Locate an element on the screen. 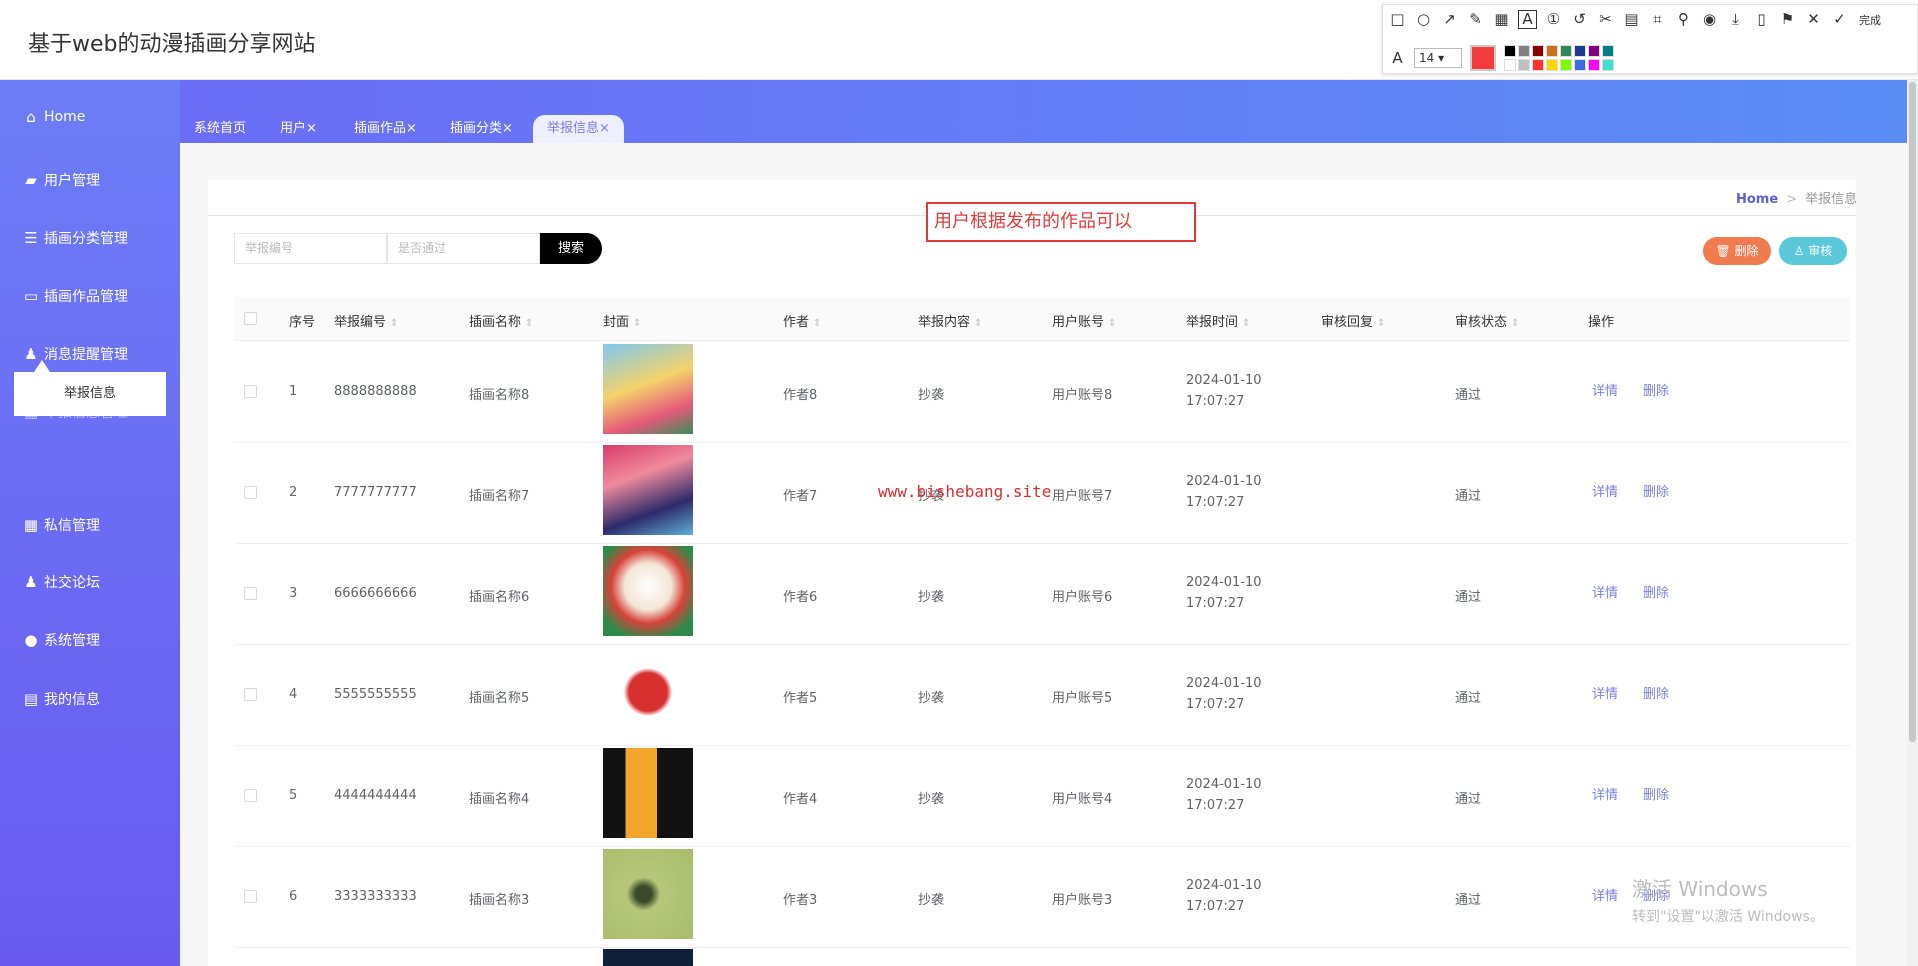 This screenshot has height=966, width=1918. bookmark-icon: ⚑ is located at coordinates (1787, 19).